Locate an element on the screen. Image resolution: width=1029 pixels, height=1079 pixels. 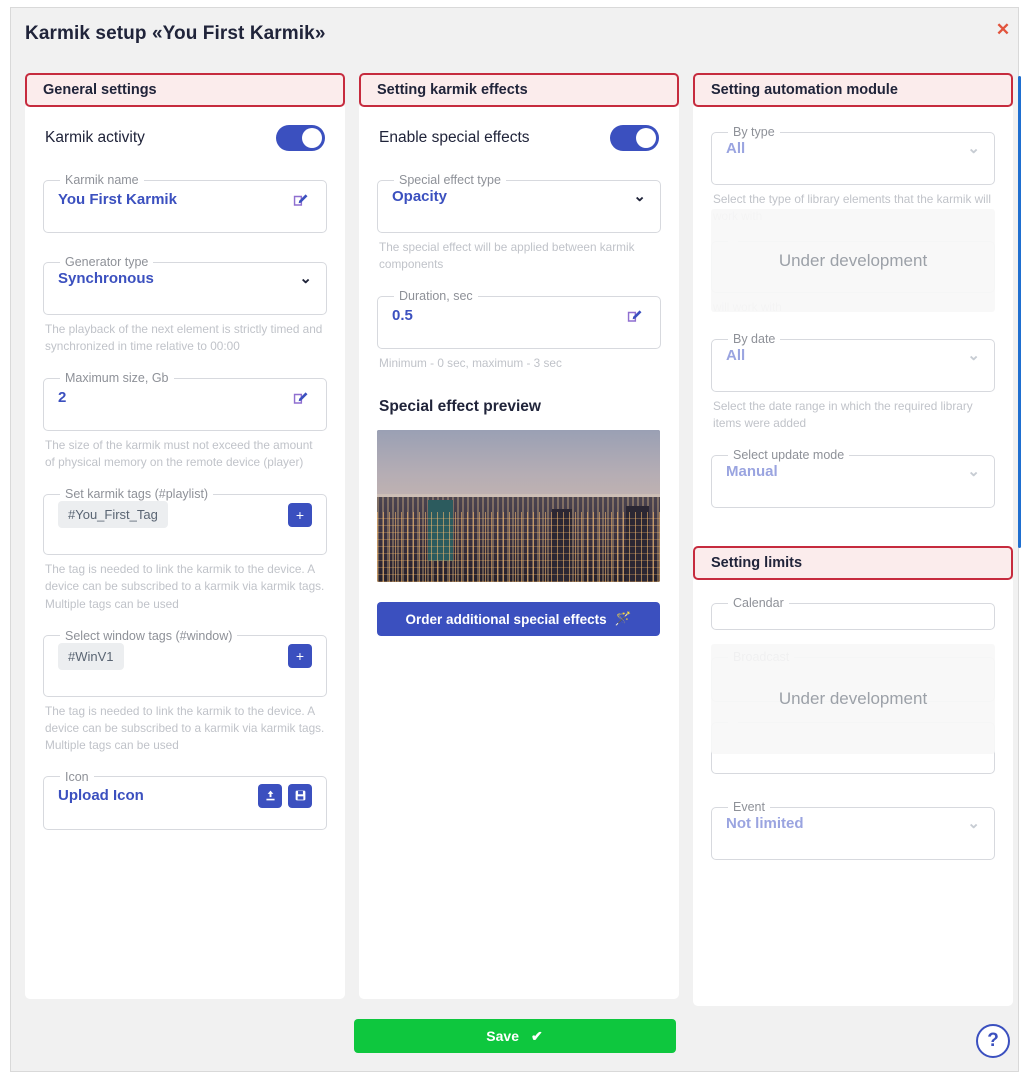
preview-city-lights is located at coordinates (518, 547).